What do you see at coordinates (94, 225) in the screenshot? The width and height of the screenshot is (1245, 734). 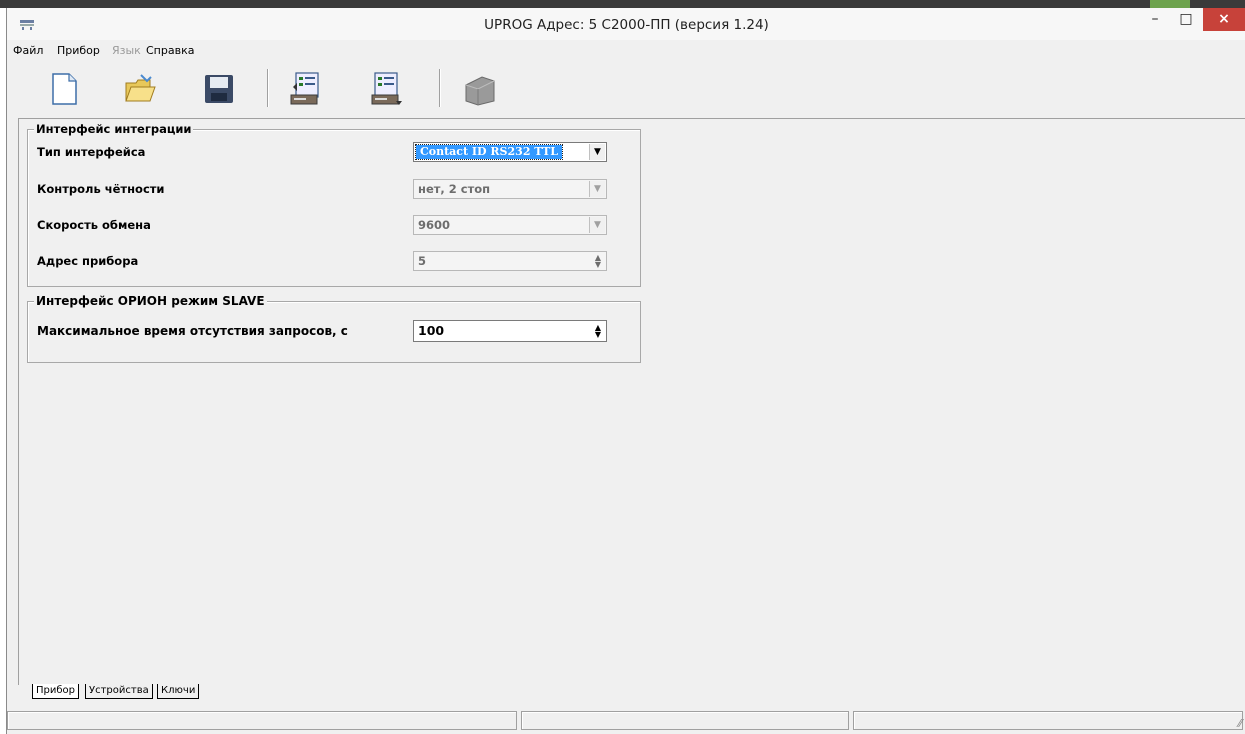 I see `speed-label: Скорость обмена` at bounding box center [94, 225].